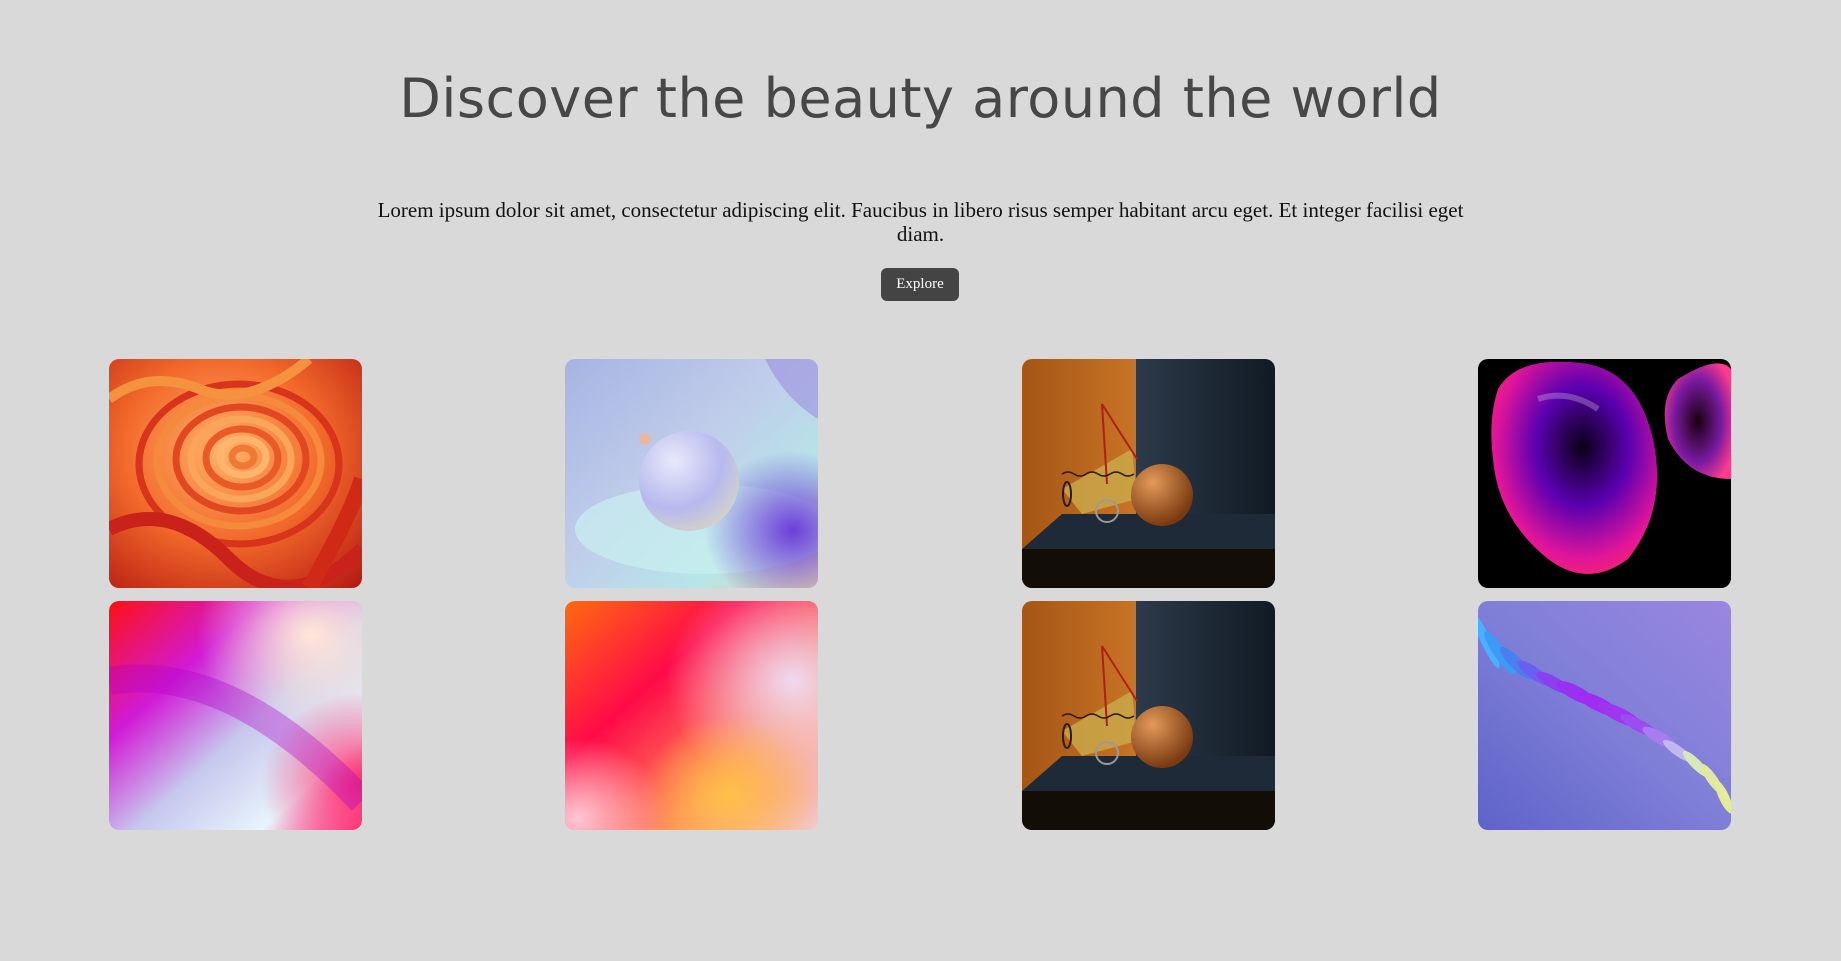 The width and height of the screenshot is (1841, 961). Describe the element at coordinates (691, 715) in the screenshot. I see `gallery-image-red-orange-gradient` at that location.